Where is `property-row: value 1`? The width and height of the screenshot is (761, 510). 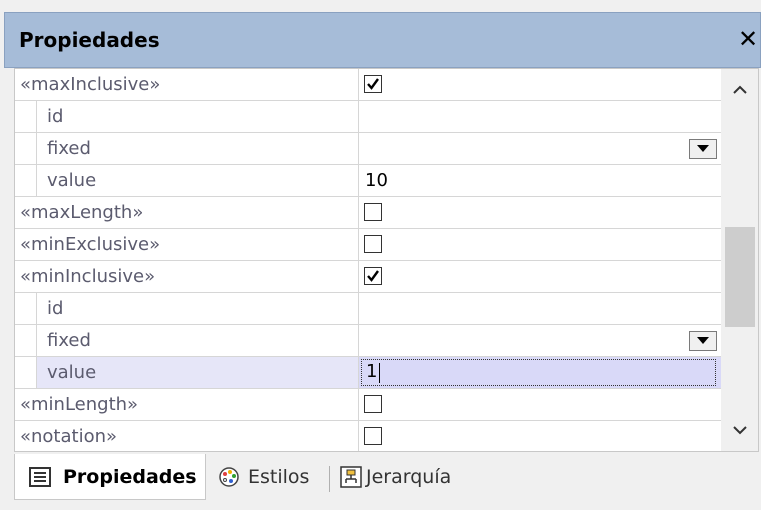
property-row: value 1 is located at coordinates (368, 373).